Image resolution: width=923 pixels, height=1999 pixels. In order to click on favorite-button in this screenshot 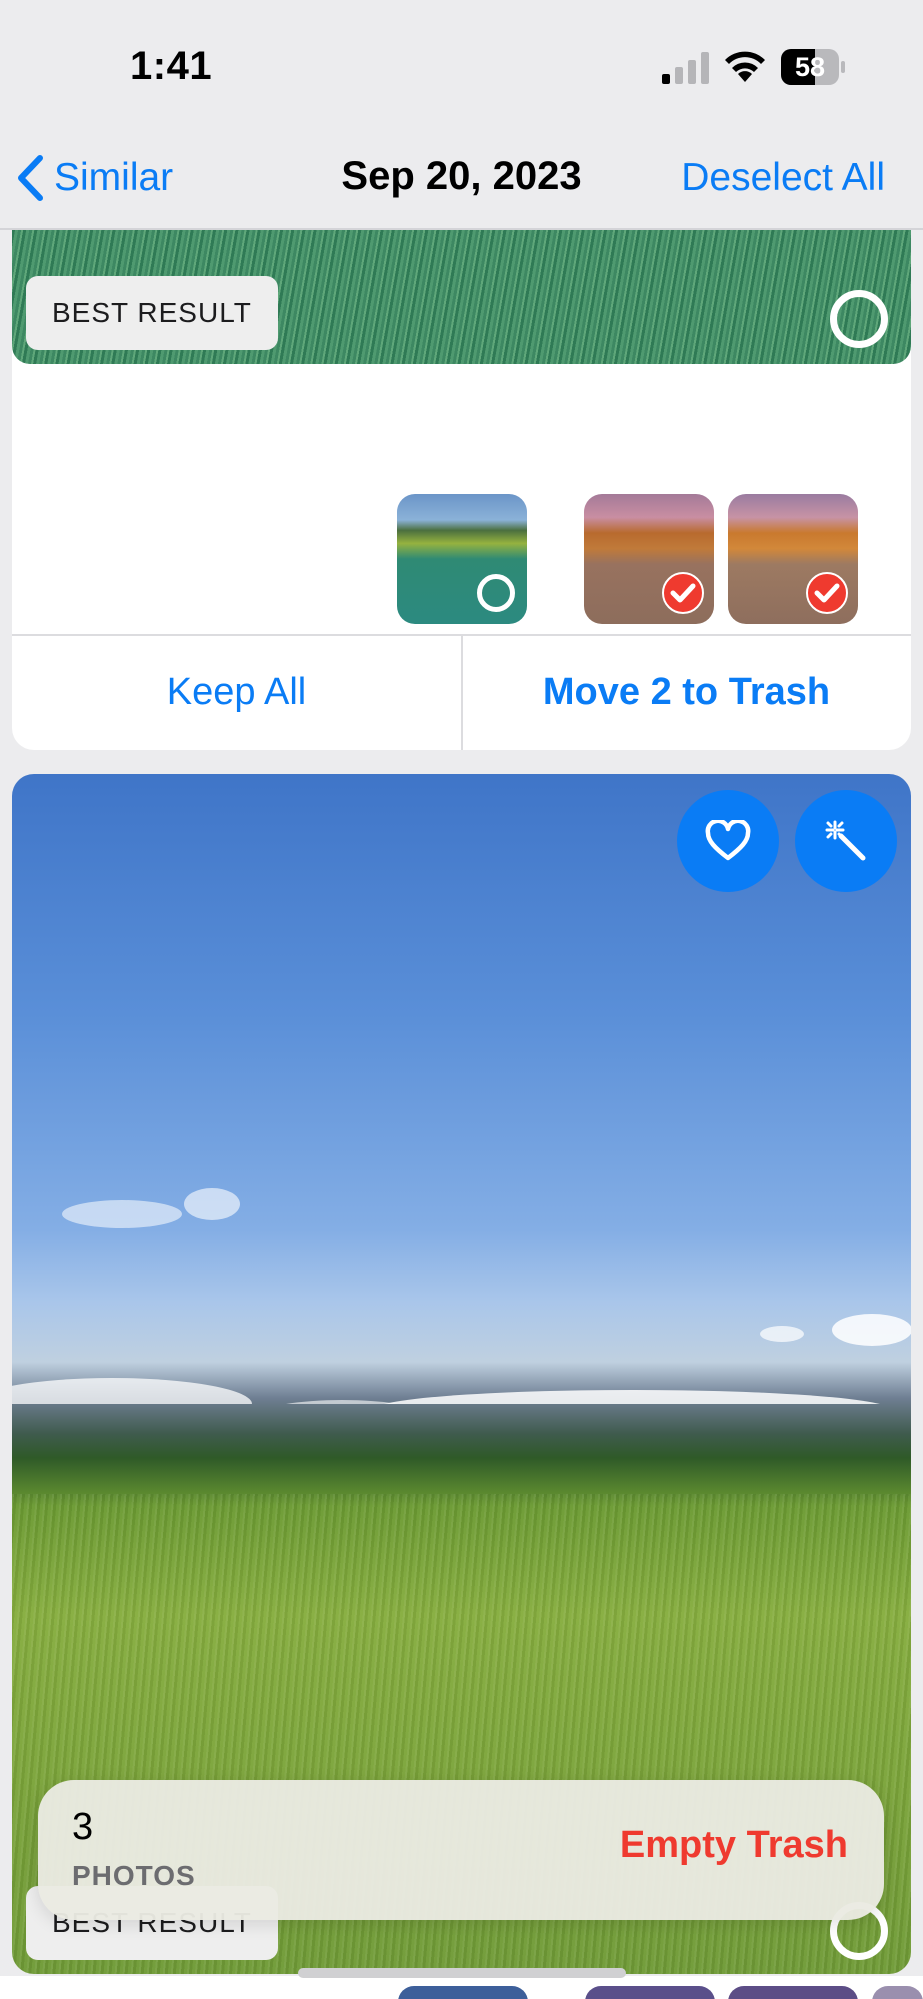, I will do `click(728, 841)`.